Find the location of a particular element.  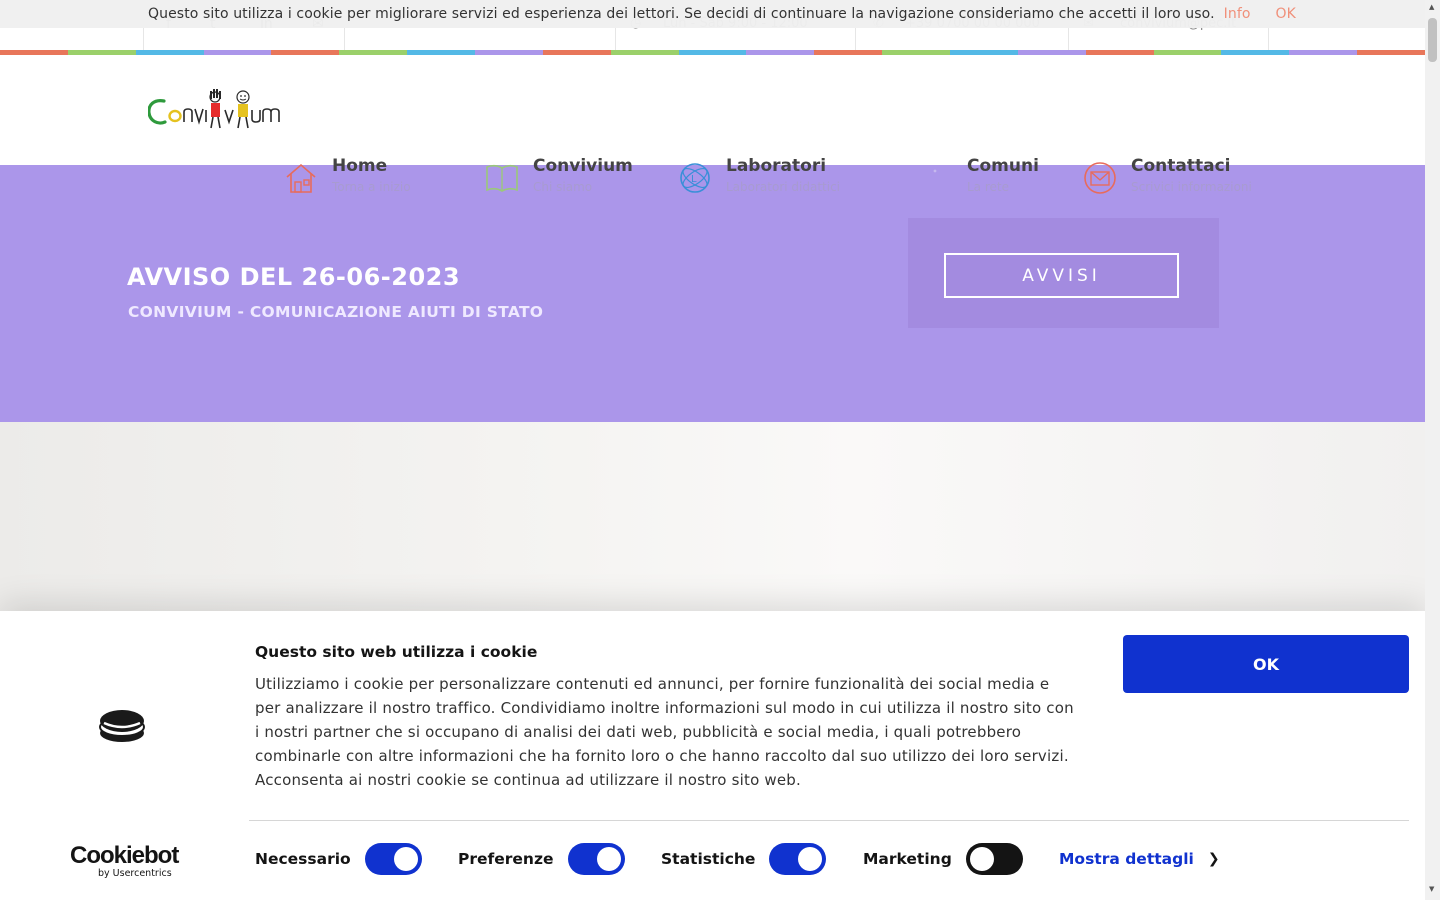

toggle-preferenze-group: Preferenze is located at coordinates (541, 859).